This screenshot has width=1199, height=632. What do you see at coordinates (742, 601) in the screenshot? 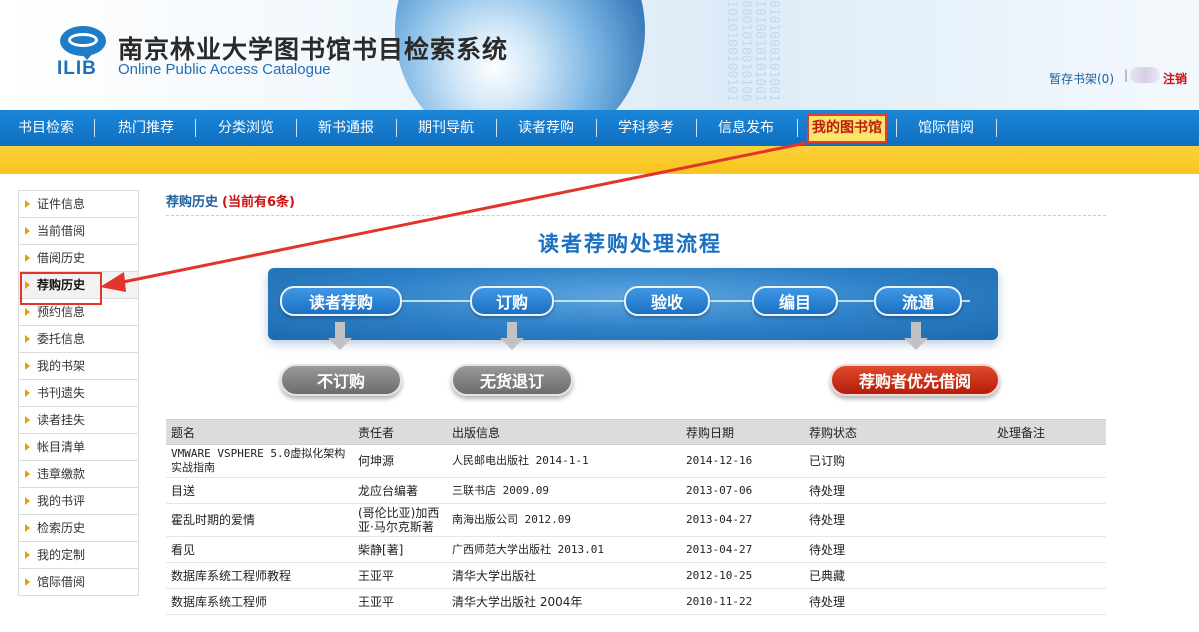
I see `cell-date: 2010-11-22` at bounding box center [742, 601].